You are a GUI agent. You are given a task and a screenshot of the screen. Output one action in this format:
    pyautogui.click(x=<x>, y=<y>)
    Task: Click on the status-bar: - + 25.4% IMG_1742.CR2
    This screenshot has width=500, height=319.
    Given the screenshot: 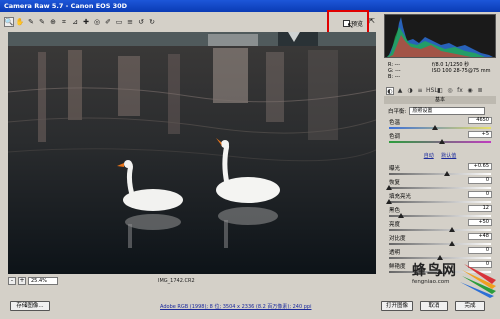 What is the action you would take?
    pyautogui.click(x=192, y=281)
    